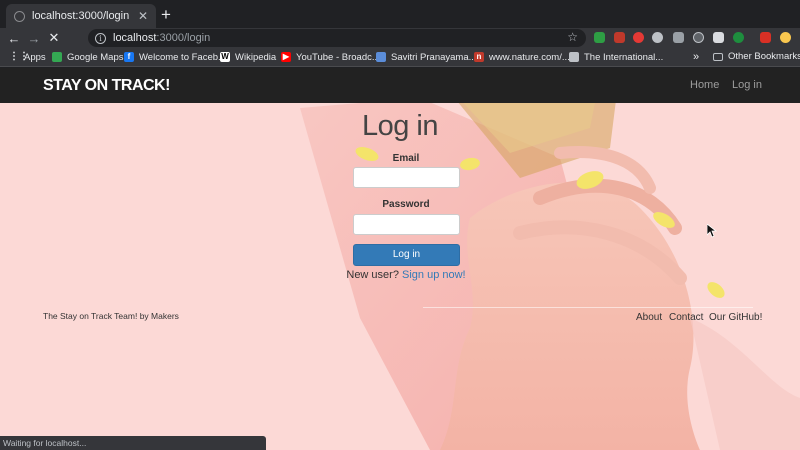  Describe the element at coordinates (135, 38) in the screenshot. I see `url-host: localhost` at that location.